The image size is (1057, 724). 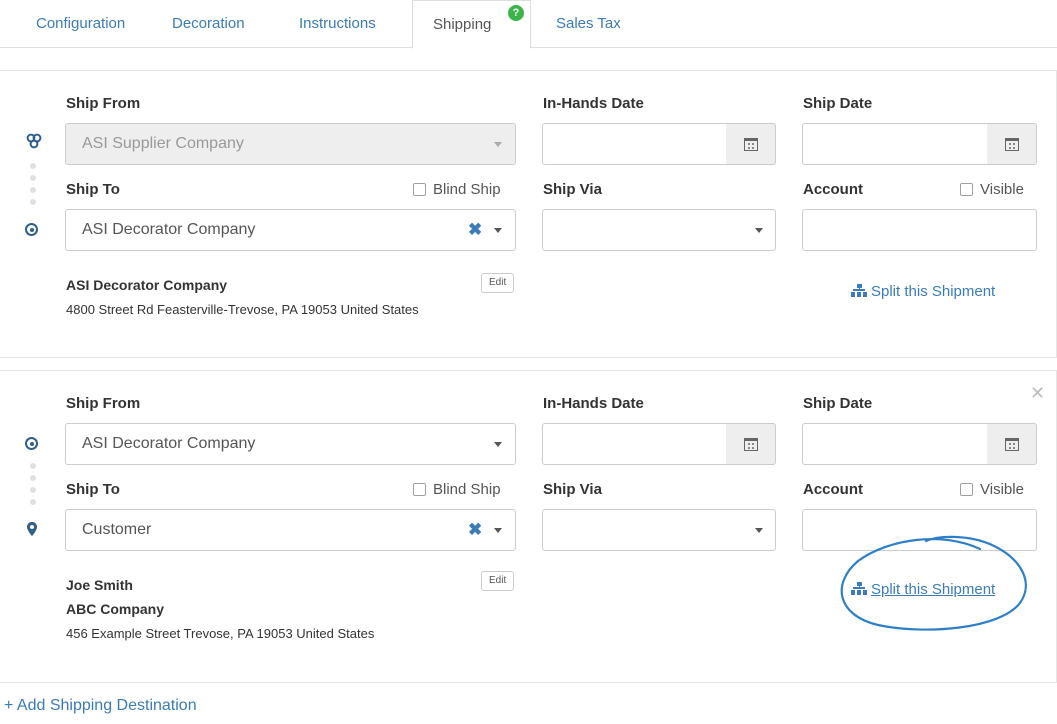 What do you see at coordinates (290, 444) in the screenshot?
I see `ship-from-select: ASI Decorator Company` at bounding box center [290, 444].